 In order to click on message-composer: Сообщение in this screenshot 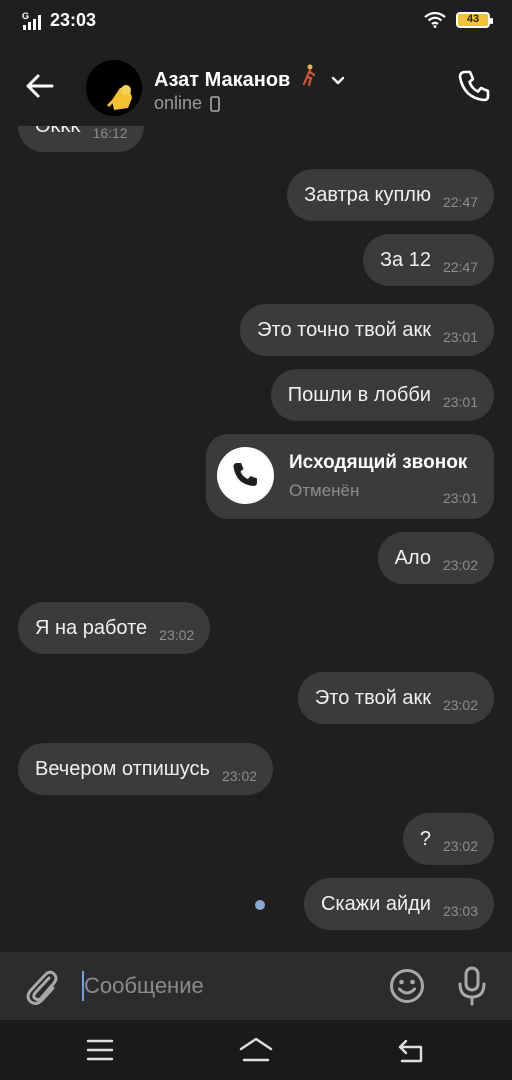, I will do `click(256, 986)`.